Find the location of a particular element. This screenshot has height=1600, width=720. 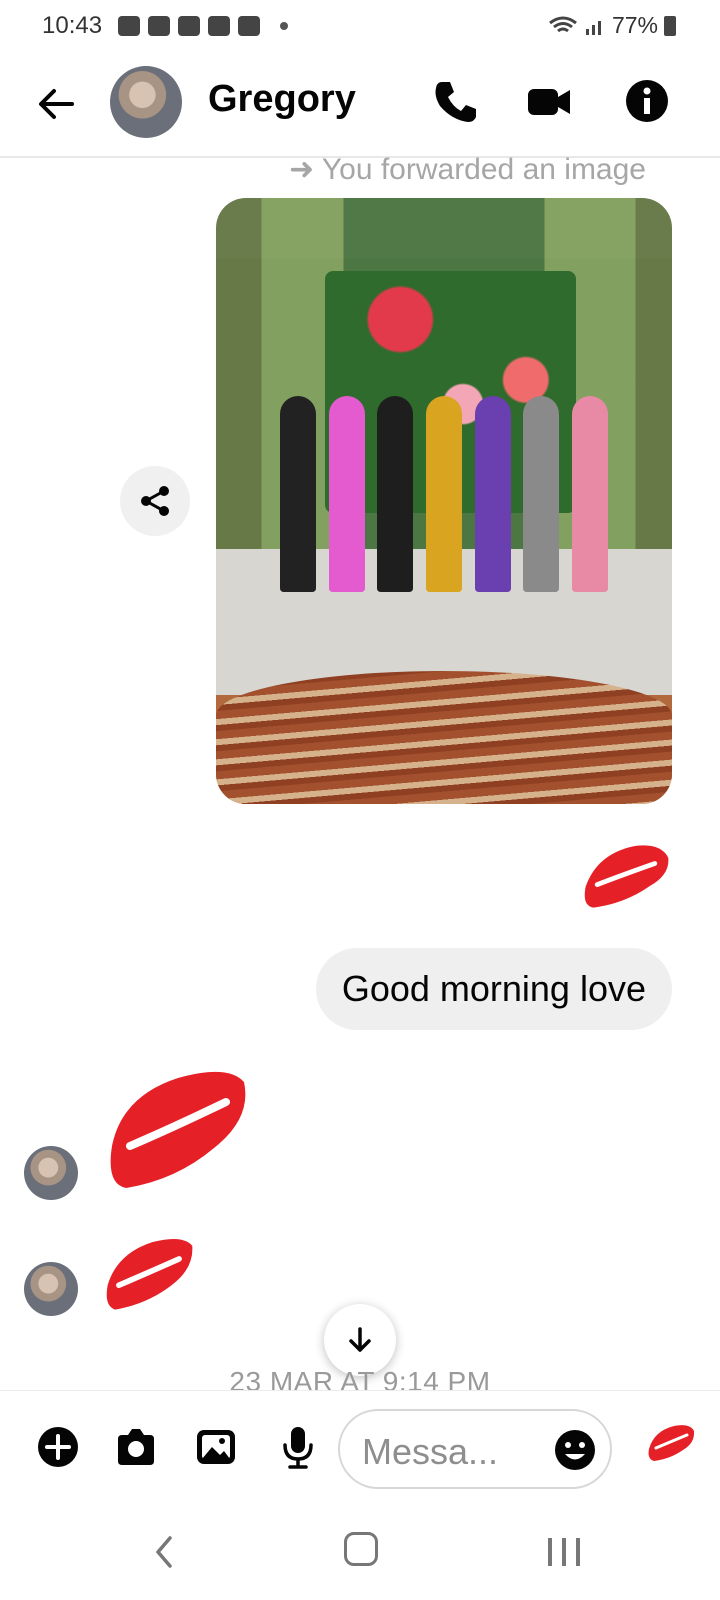

shopping-icon is located at coordinates (129, 26).